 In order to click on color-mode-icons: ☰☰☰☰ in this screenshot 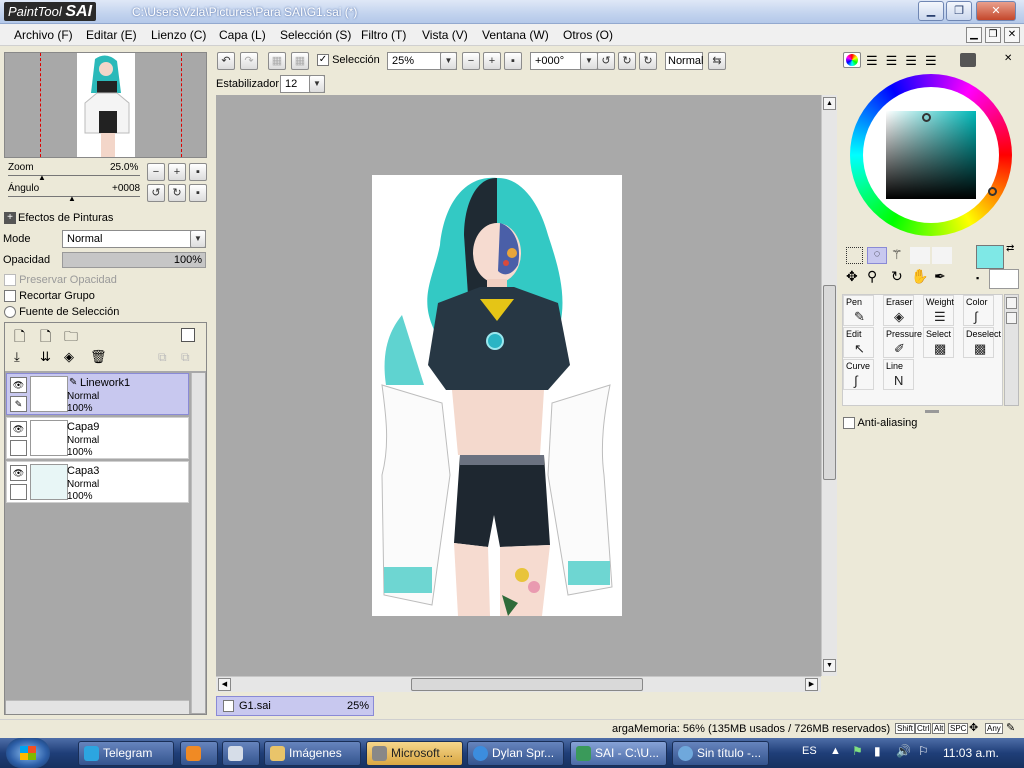, I will do `click(905, 61)`.